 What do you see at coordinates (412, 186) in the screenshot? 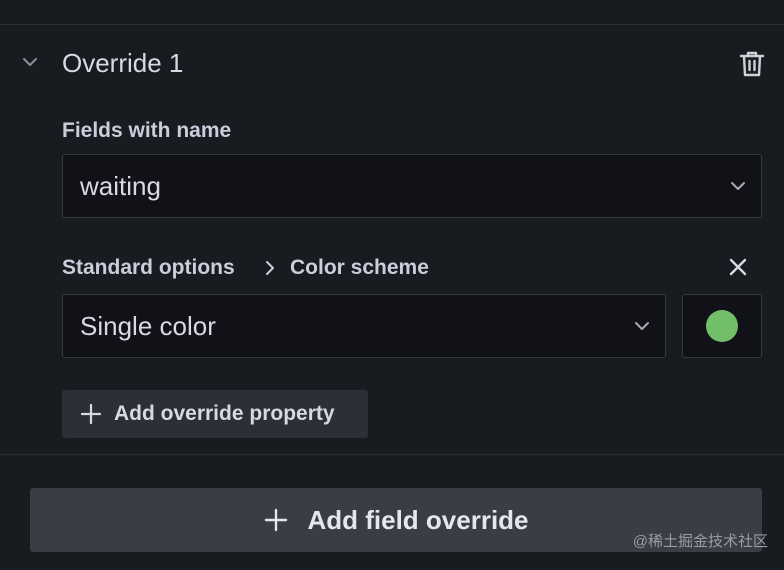
I see `field-name-select: waiting` at bounding box center [412, 186].